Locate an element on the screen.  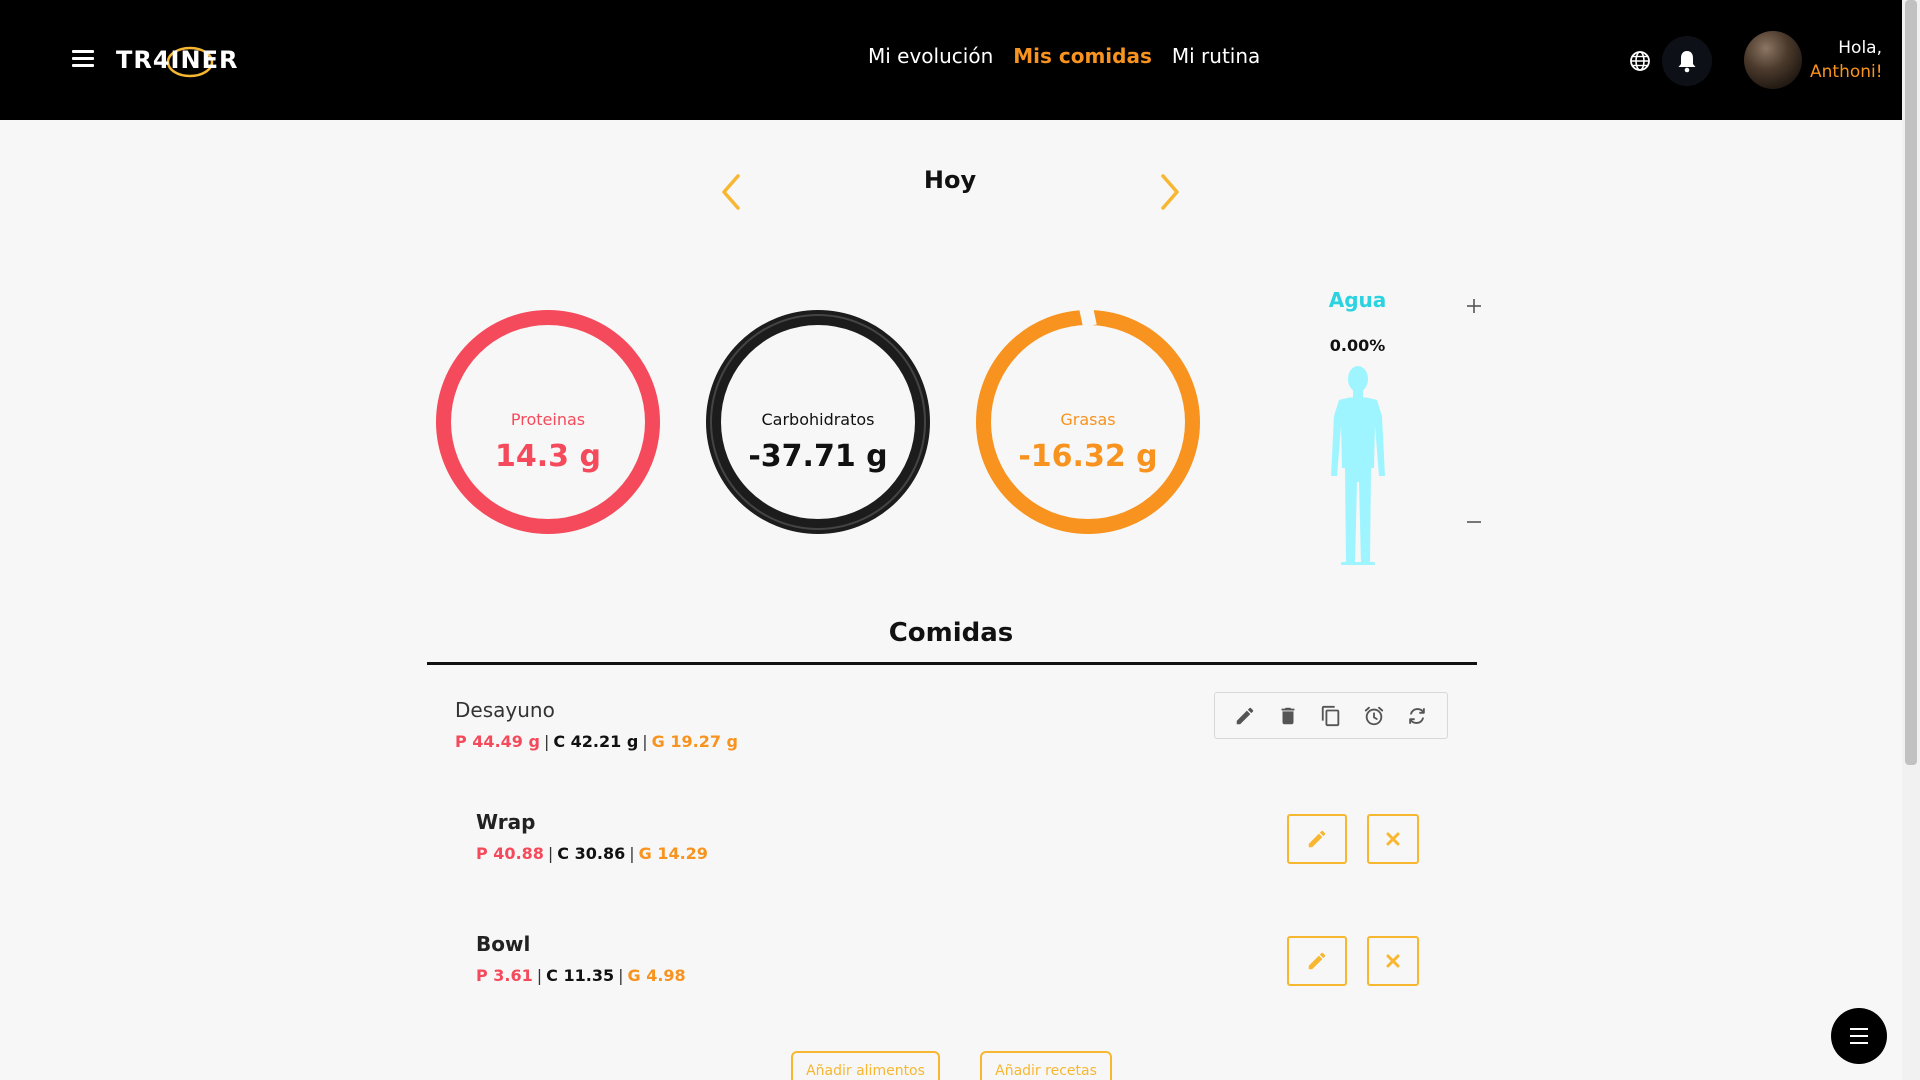
copy-icon is located at coordinates (1330, 715).